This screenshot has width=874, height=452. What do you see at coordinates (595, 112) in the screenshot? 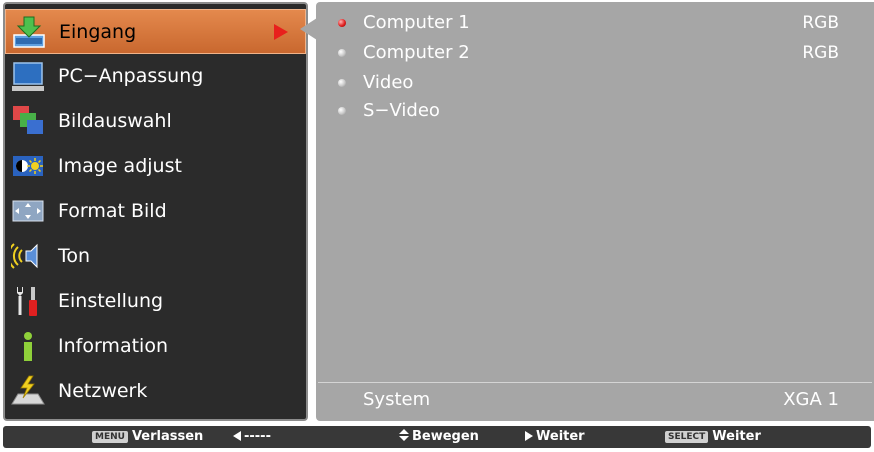
I see `input-option-s-video: S−Video` at bounding box center [595, 112].